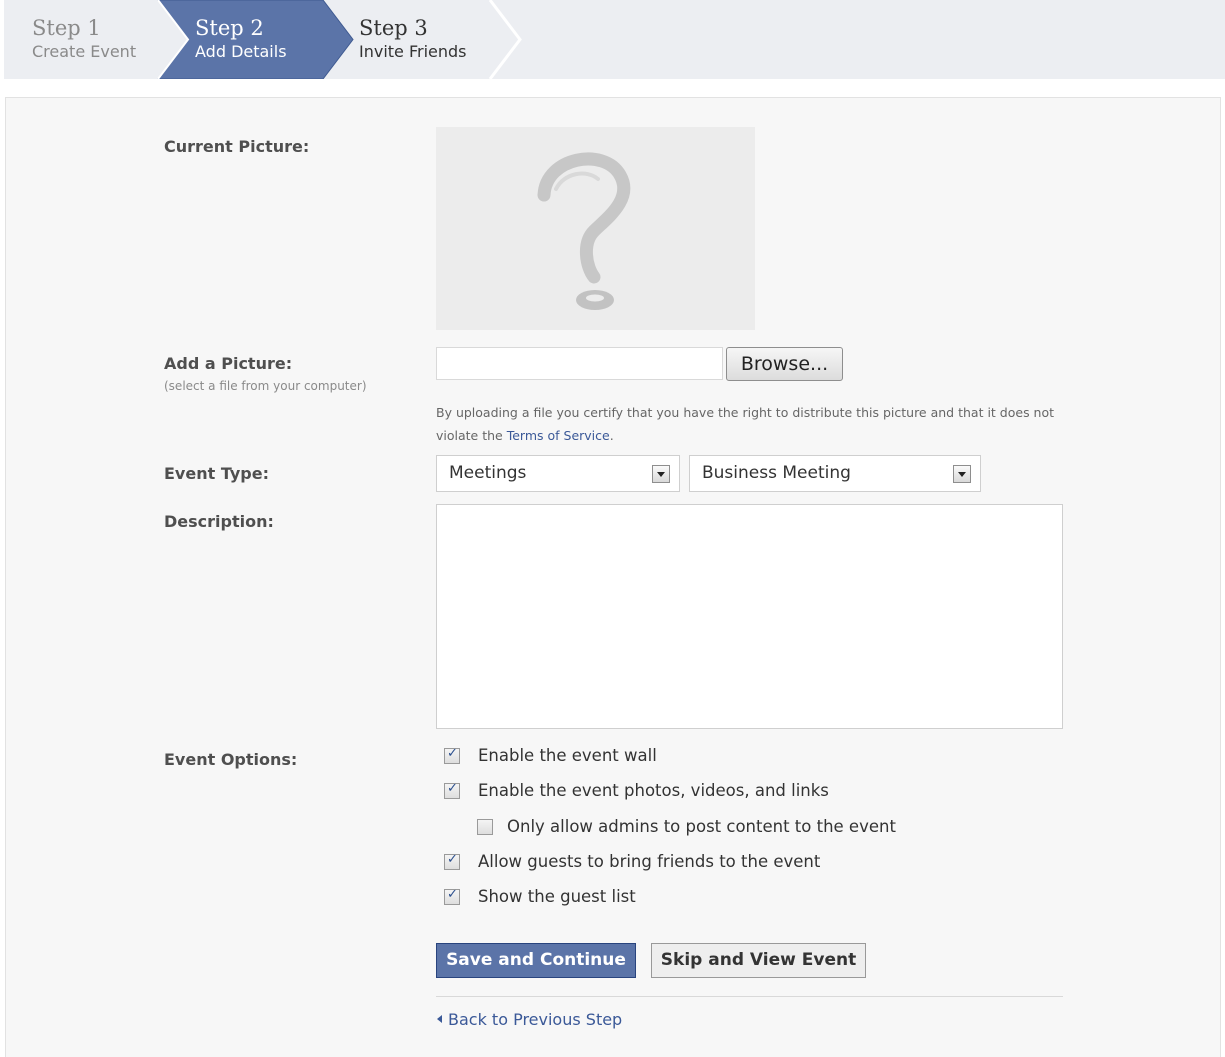 The image size is (1225, 1057). Describe the element at coordinates (749, 996) in the screenshot. I see `divider` at that location.